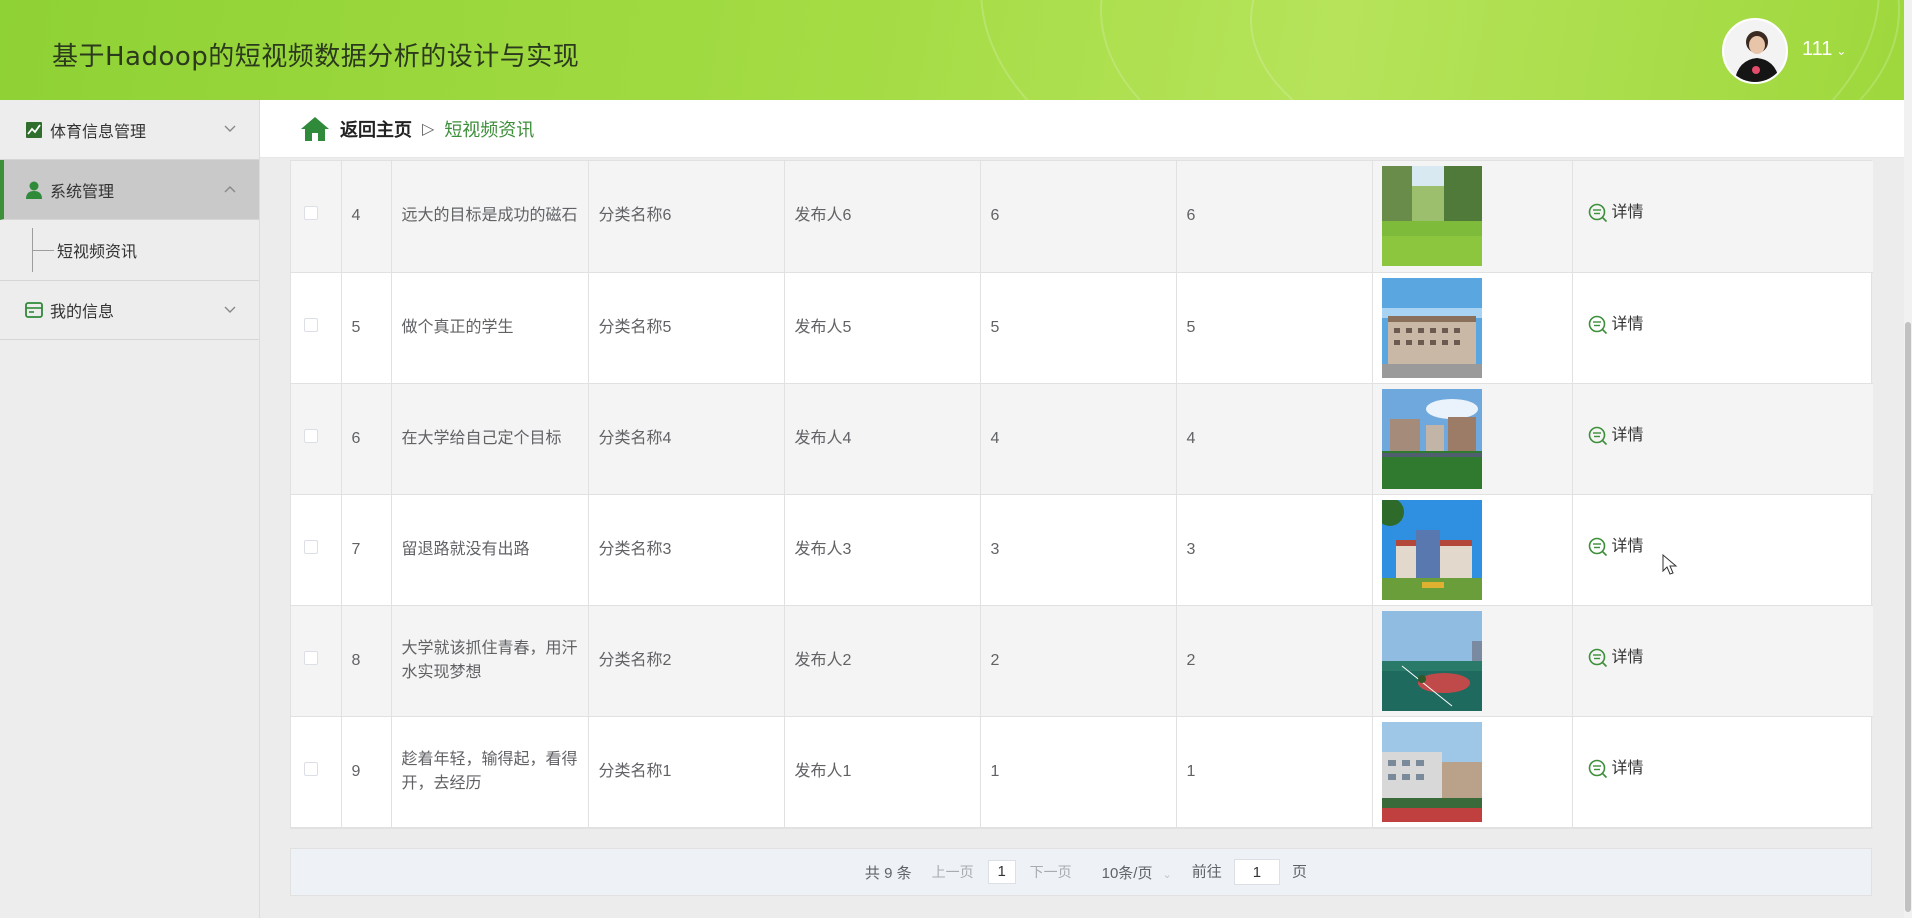  Describe the element at coordinates (1670, 564) in the screenshot. I see `mouse-cursor-icon` at that location.